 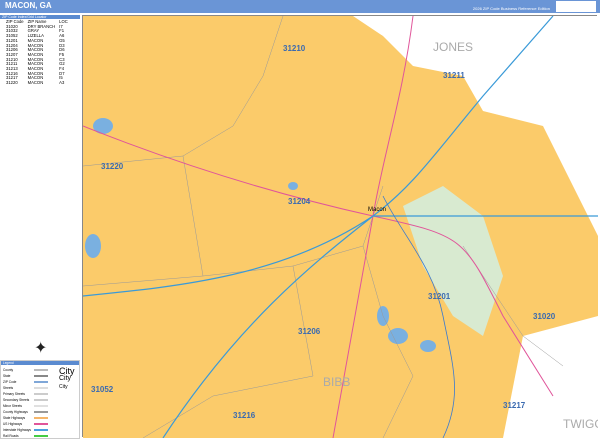 I want to click on map-label-zip: 31216, so click(x=244, y=415).